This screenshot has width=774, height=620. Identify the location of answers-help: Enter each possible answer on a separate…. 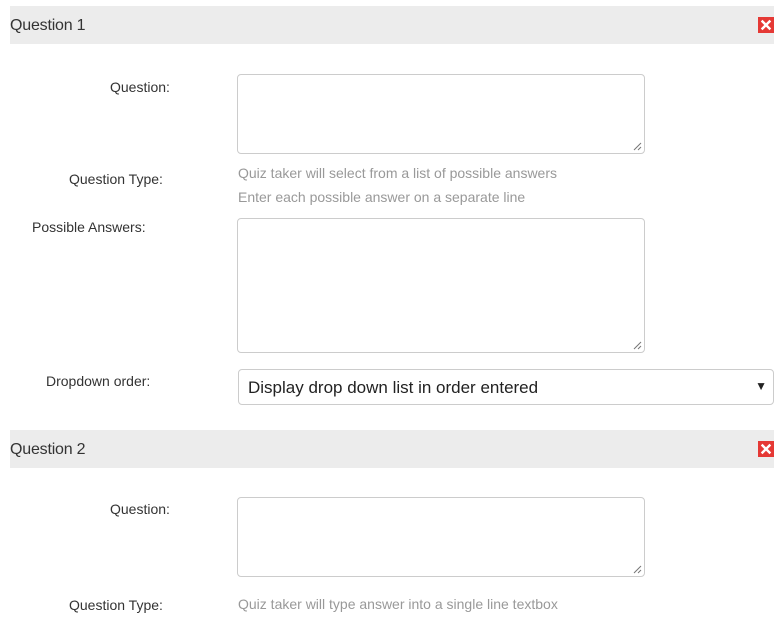
(382, 197).